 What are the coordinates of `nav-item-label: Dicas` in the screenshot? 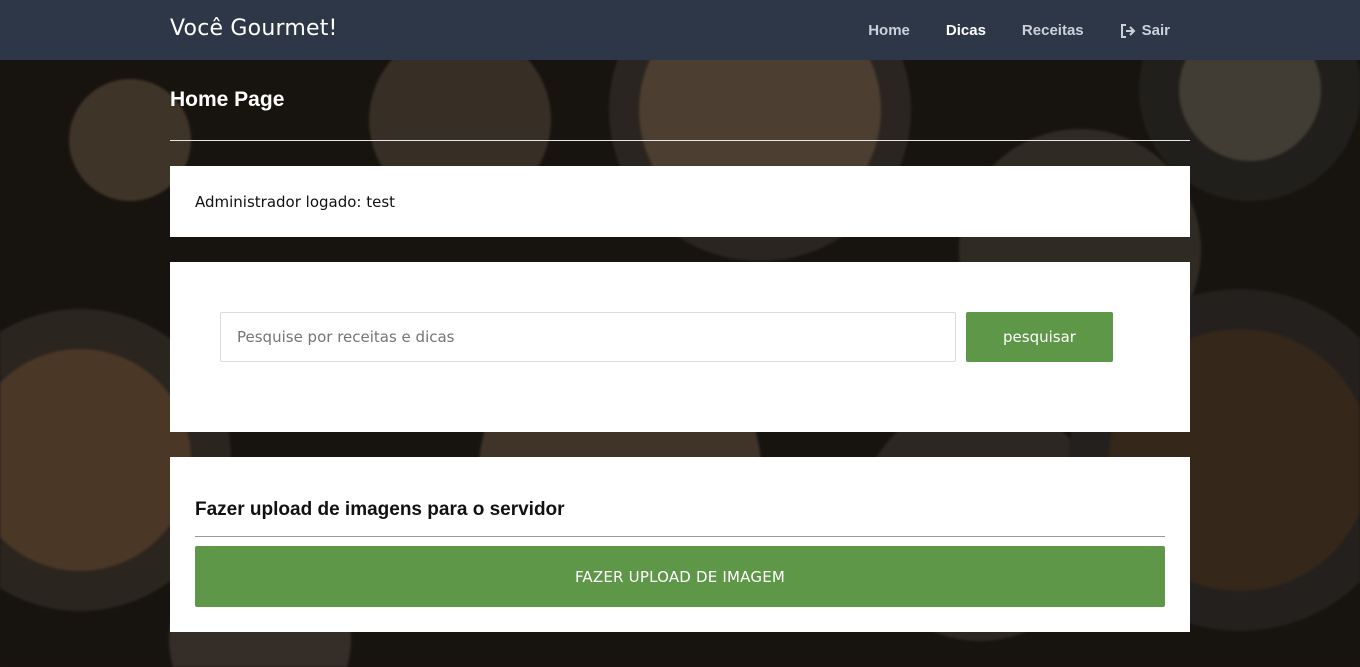 It's located at (965, 30).